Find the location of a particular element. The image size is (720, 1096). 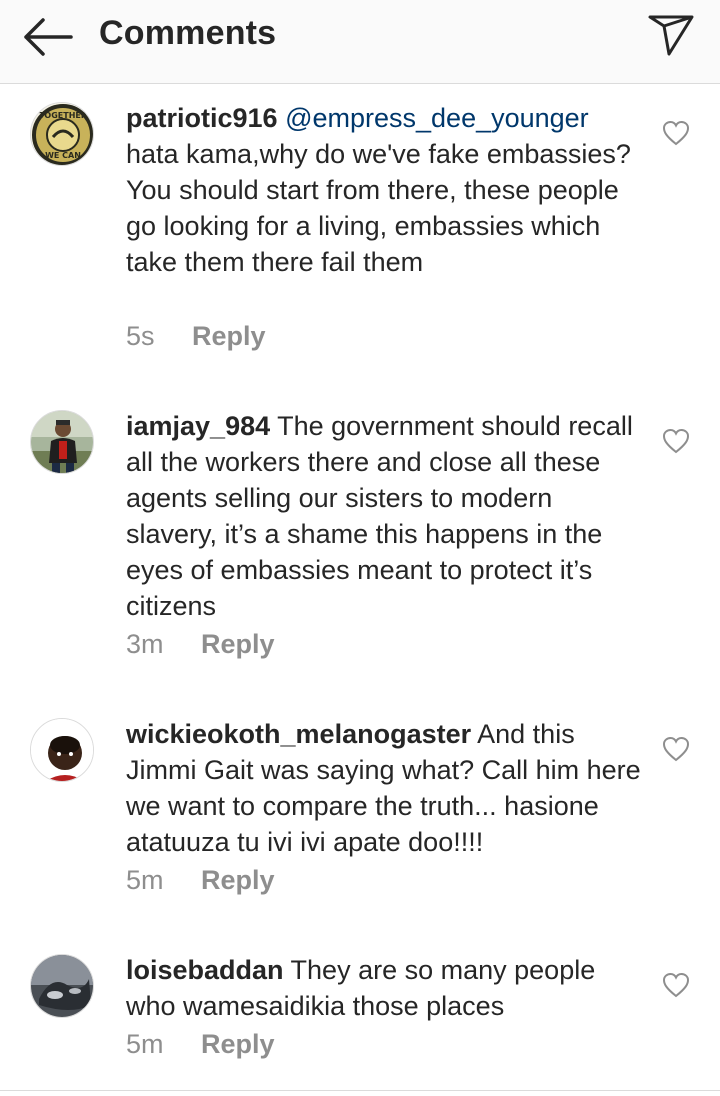

comment-timestamp: 5s is located at coordinates (140, 336).